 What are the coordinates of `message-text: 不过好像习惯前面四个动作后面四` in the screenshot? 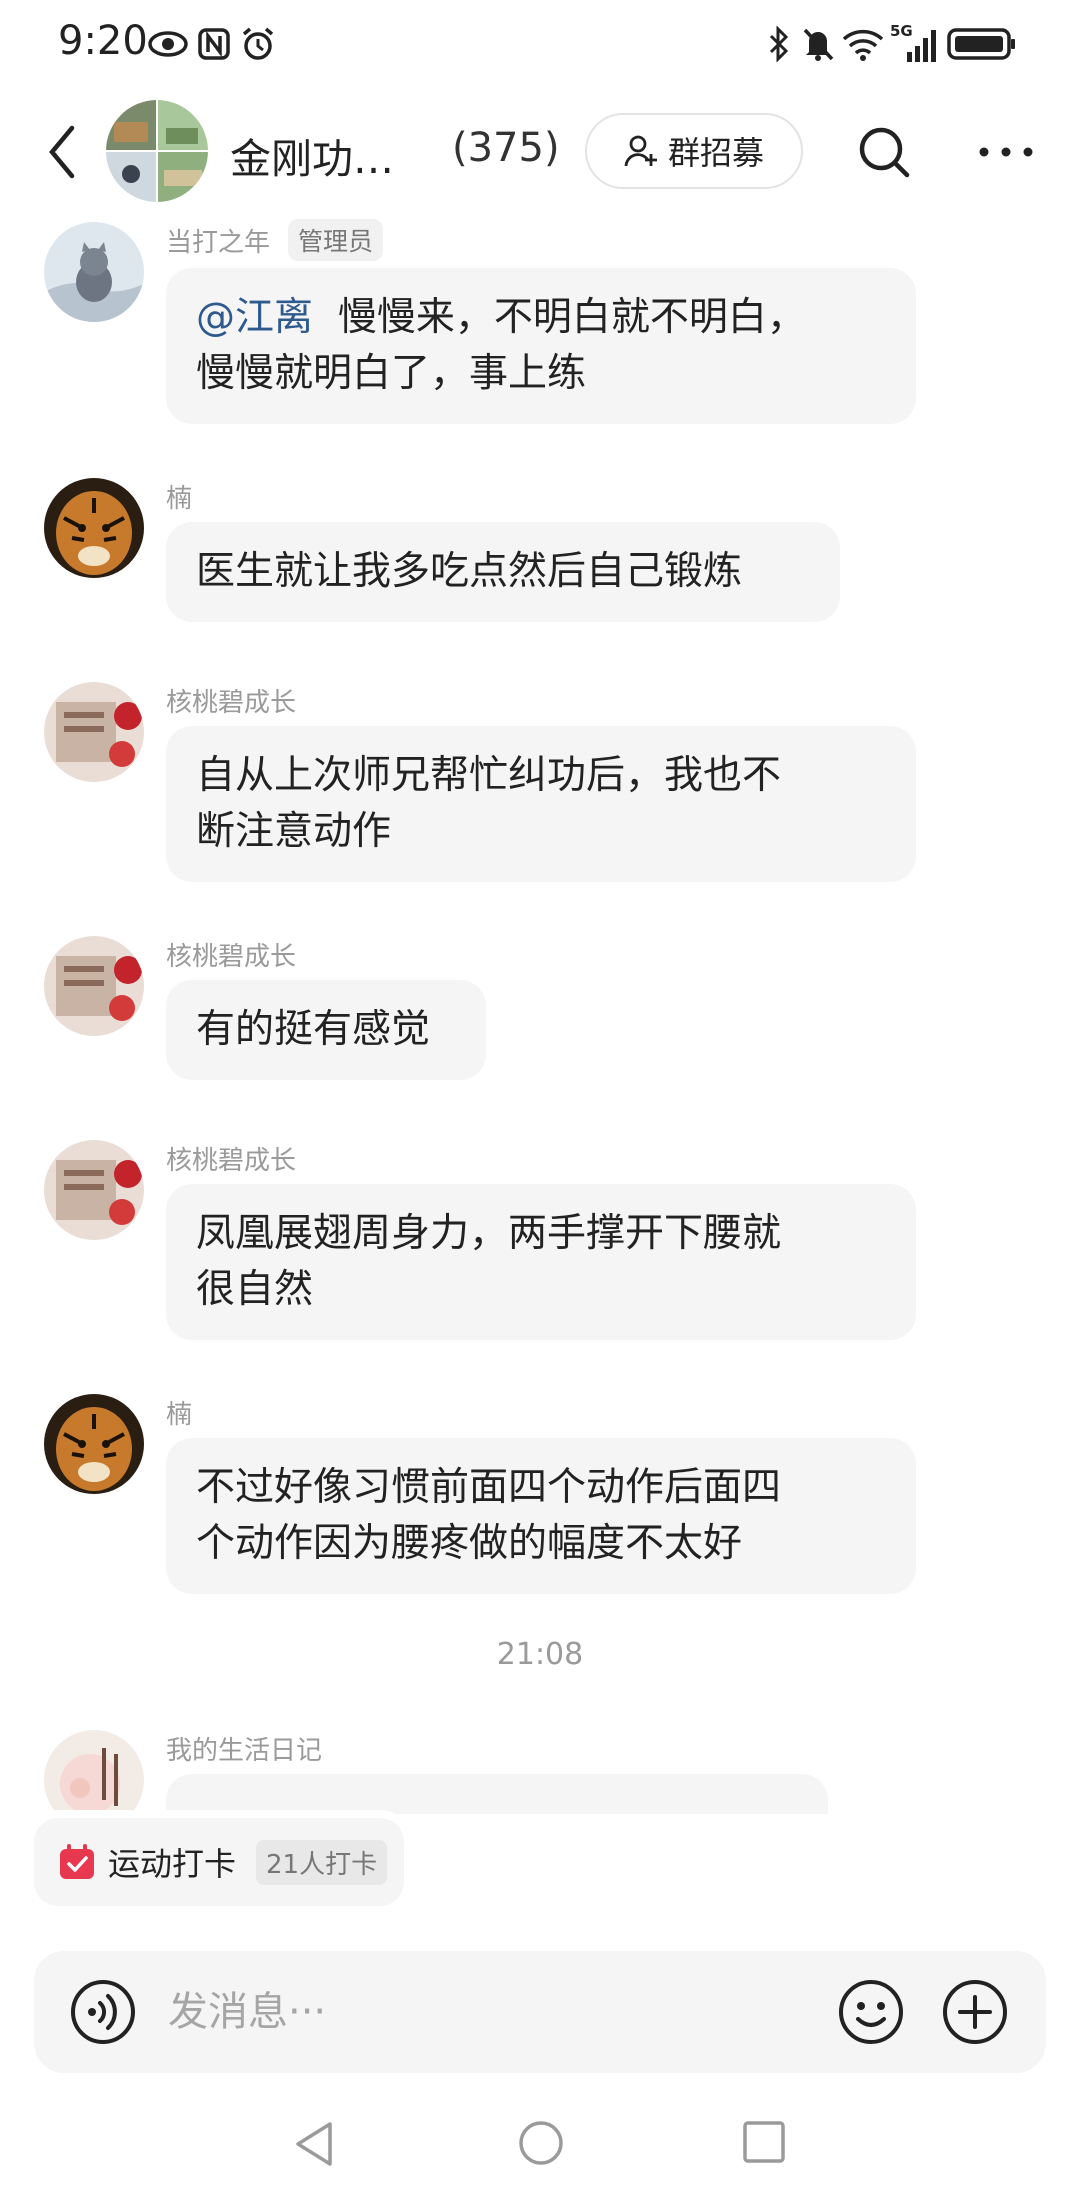 It's located at (489, 1487).